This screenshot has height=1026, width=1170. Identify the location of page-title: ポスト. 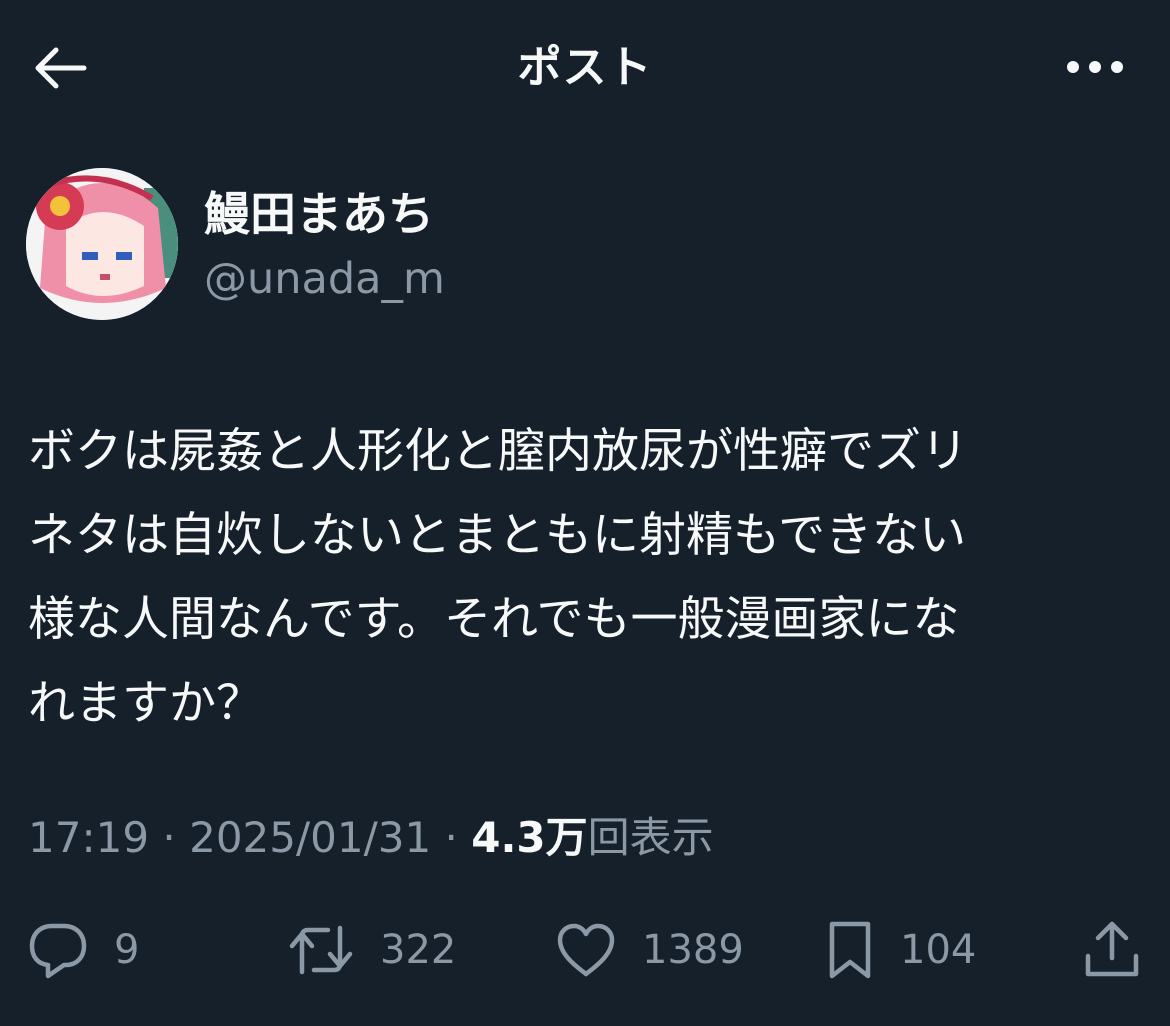
(585, 67).